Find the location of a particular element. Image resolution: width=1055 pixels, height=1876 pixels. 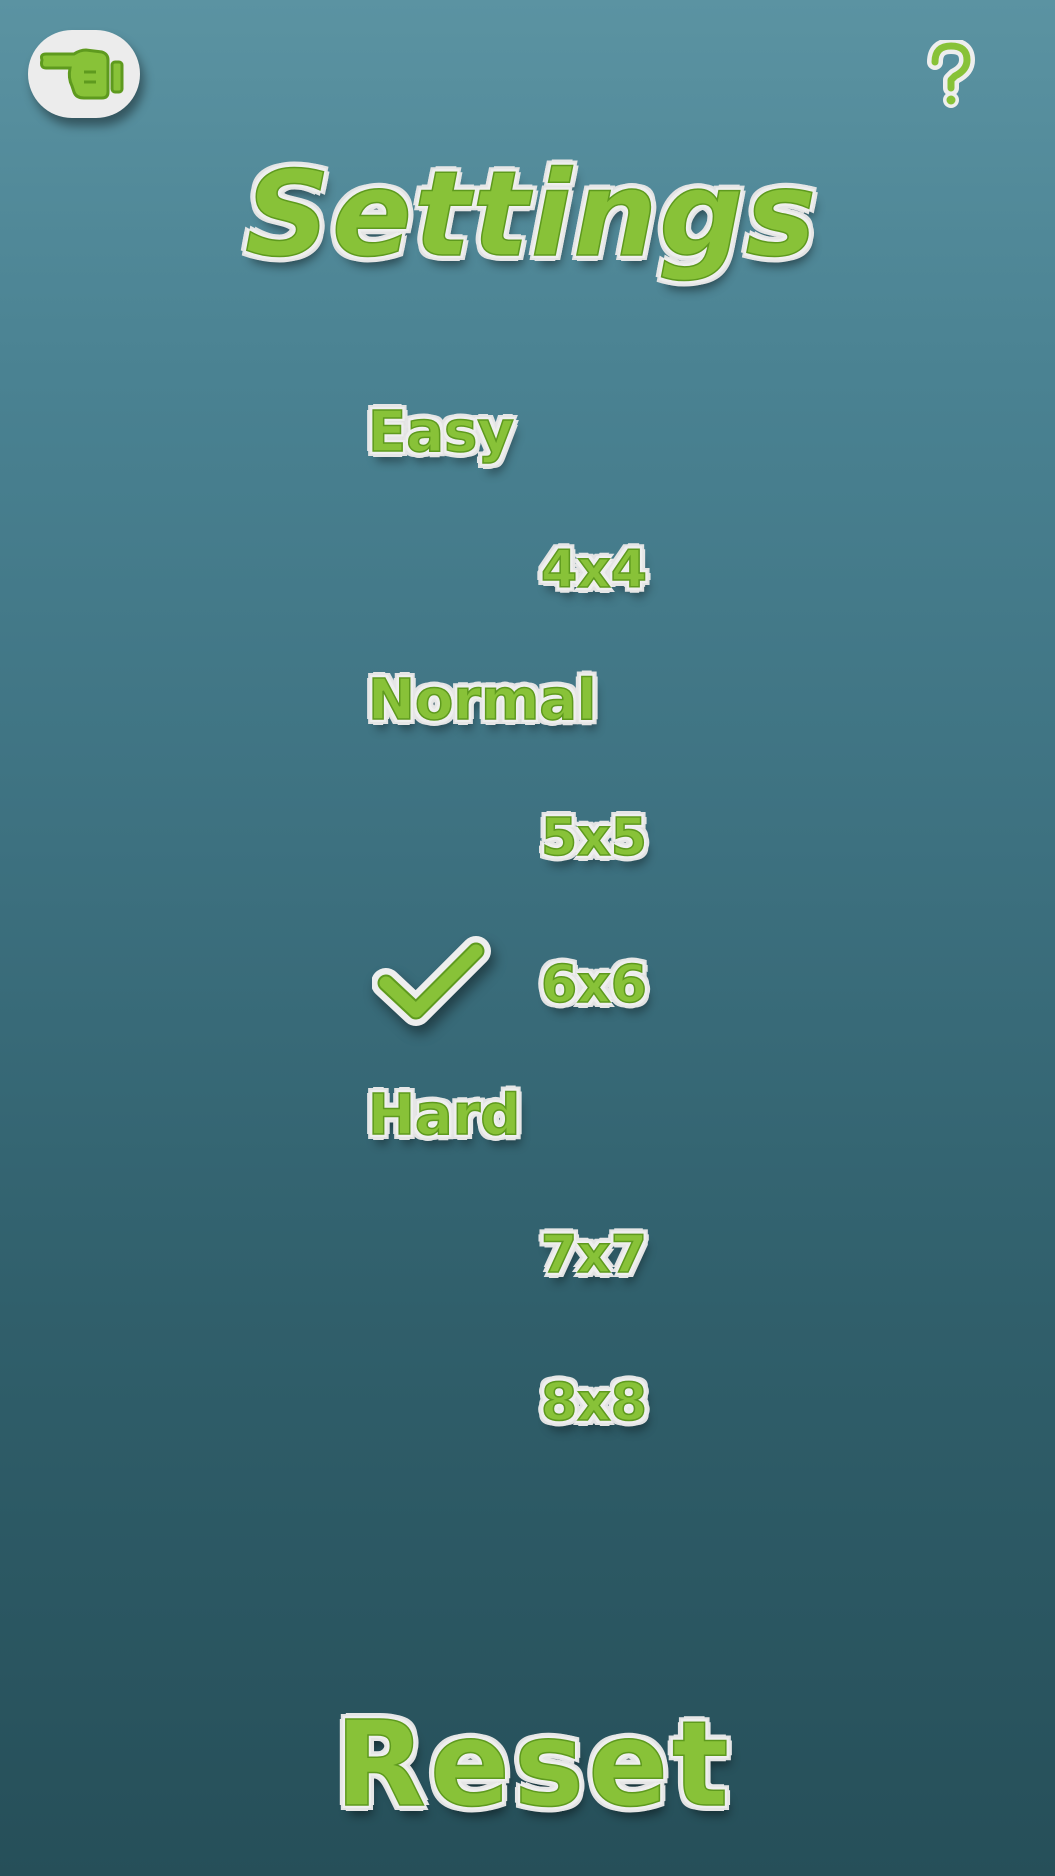

difficulty-easy-label: Easy is located at coordinates (440, 432).